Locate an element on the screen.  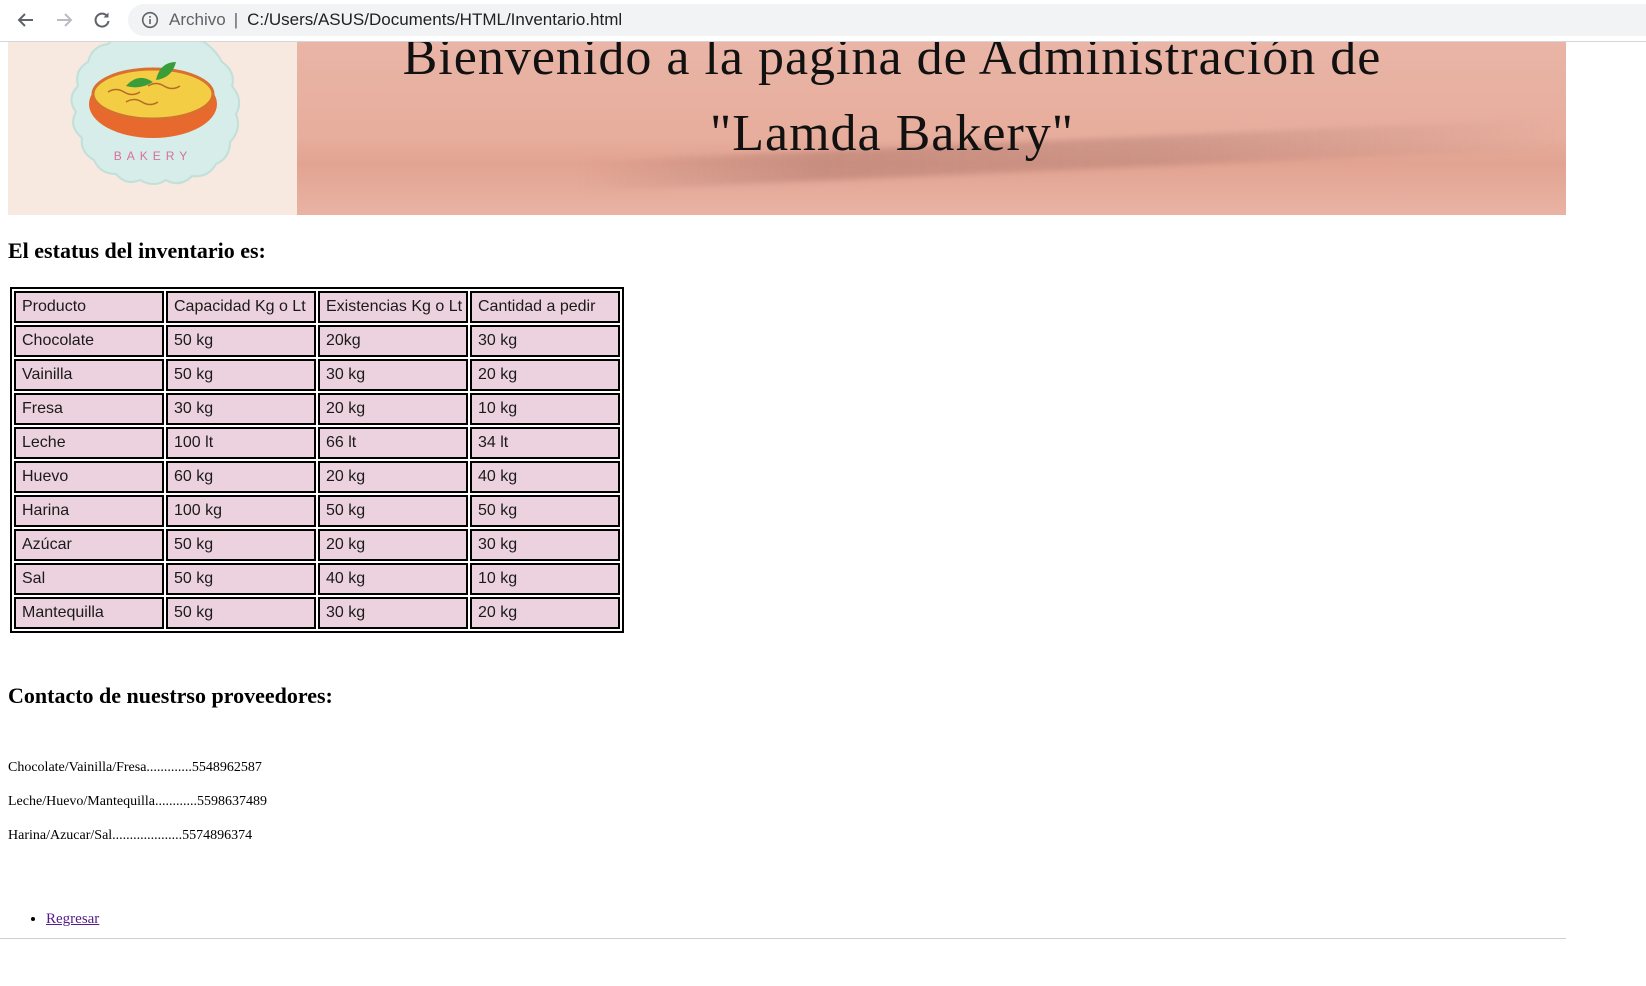
table-cell: Harina is located at coordinates (89, 511).